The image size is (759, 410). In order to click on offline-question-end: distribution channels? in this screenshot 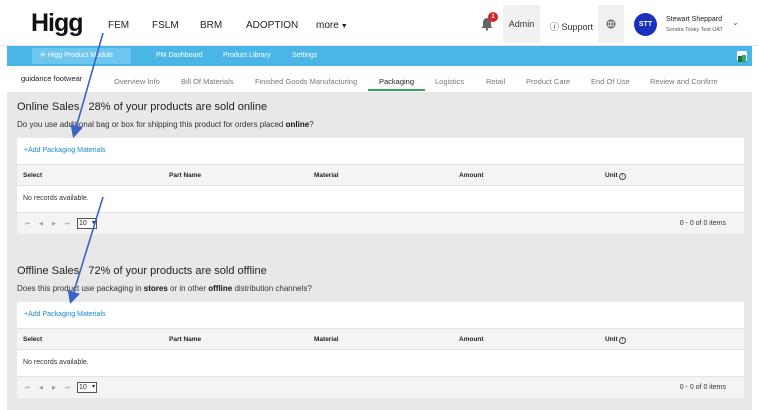, I will do `click(272, 288)`.